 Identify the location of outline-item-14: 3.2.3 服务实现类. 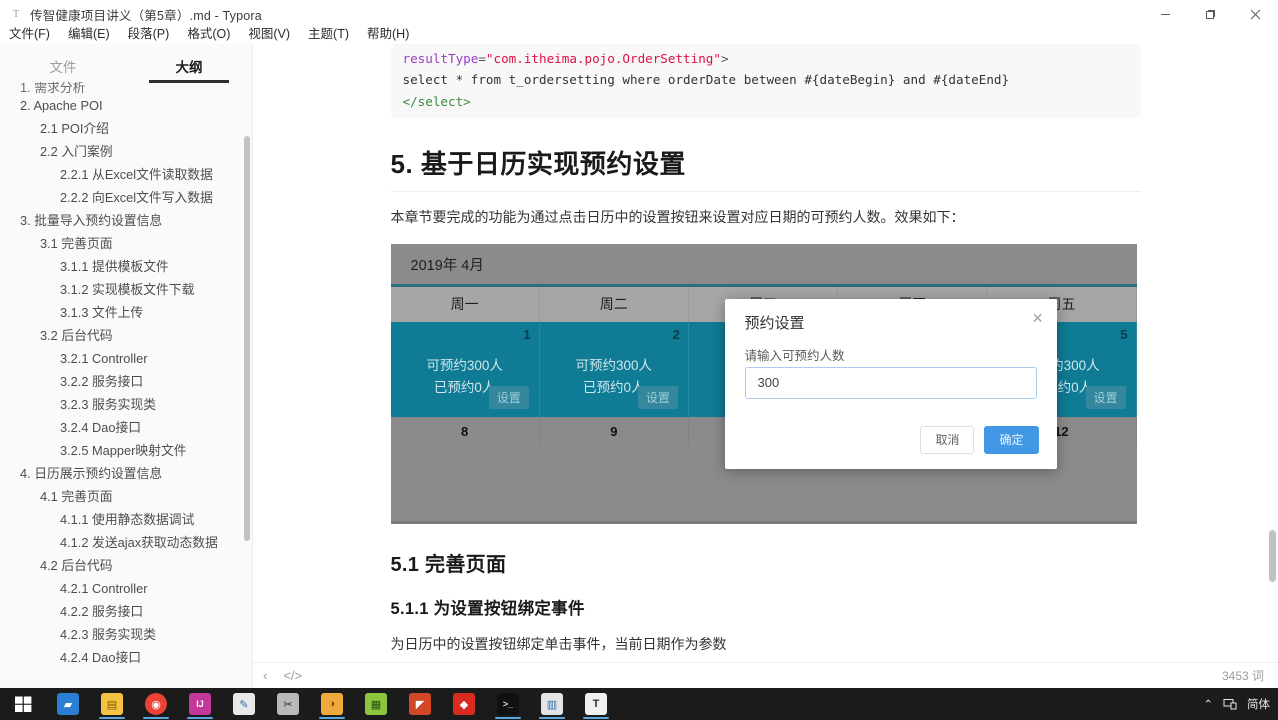
(126, 404).